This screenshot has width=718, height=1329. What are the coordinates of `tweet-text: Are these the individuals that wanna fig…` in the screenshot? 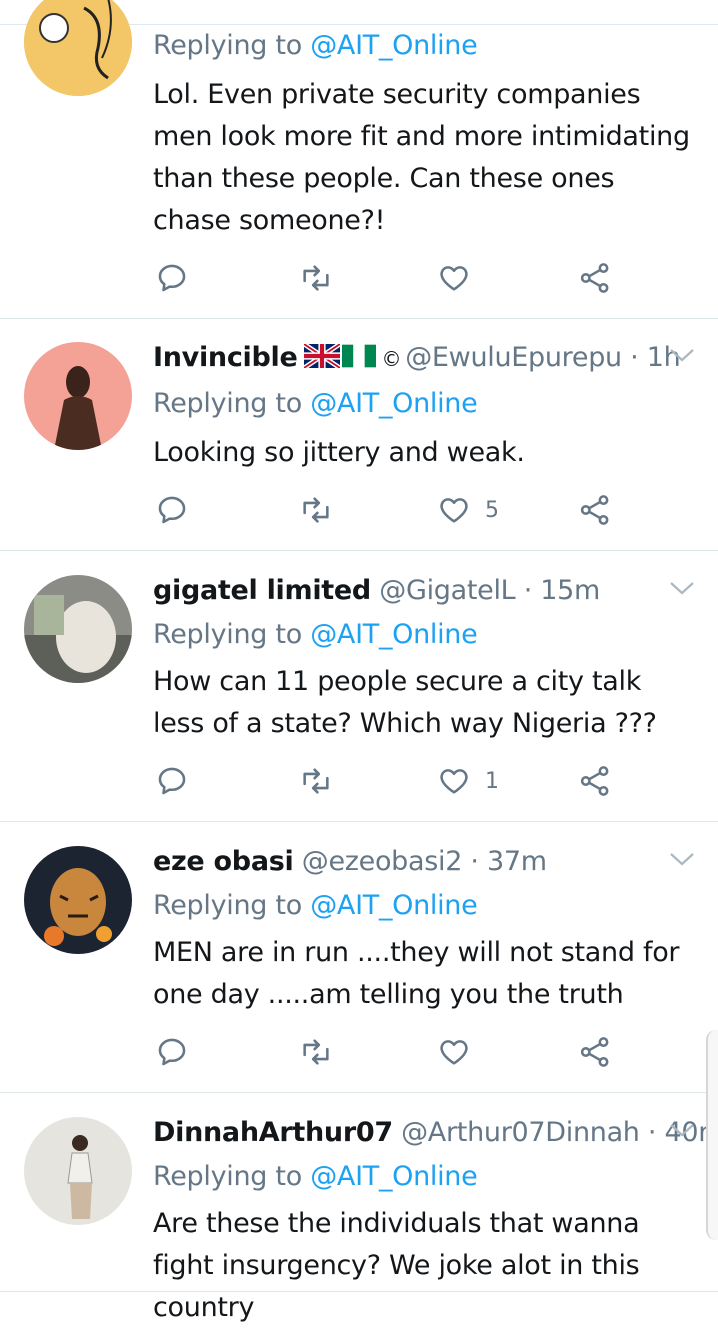 It's located at (396, 1265).